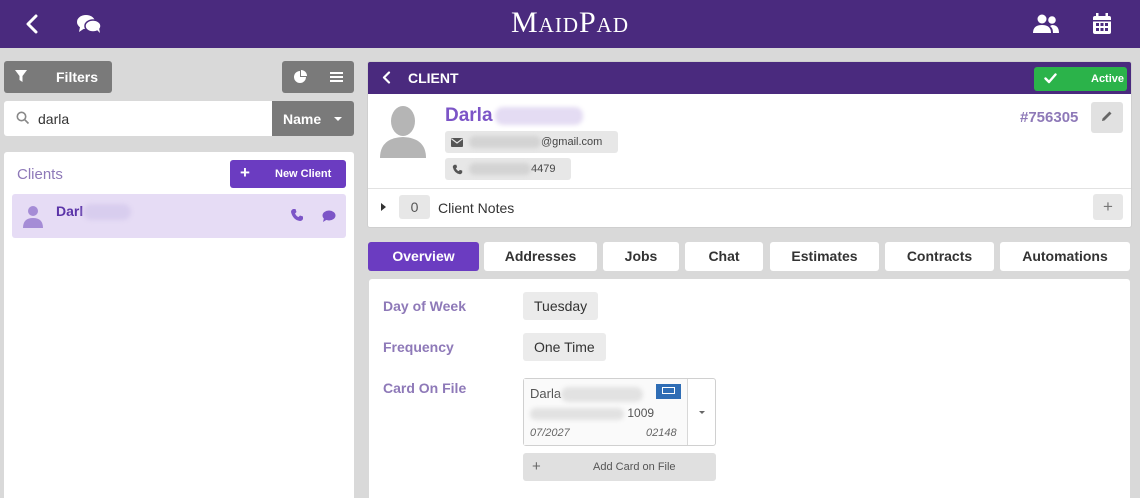 The height and width of the screenshot is (498, 1140). Describe the element at coordinates (329, 218) in the screenshot. I see `chat-icon` at that location.